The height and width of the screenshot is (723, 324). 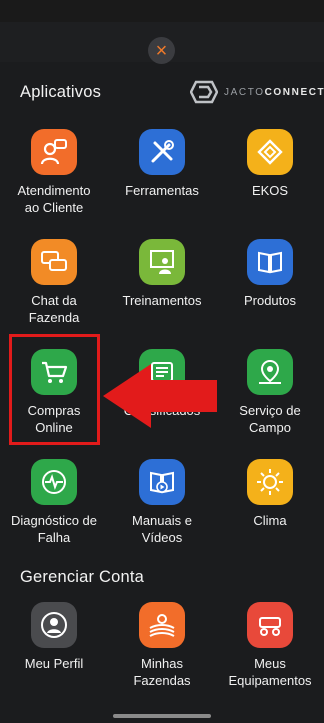 What do you see at coordinates (162, 529) in the screenshot?
I see `app-label: Manuais e Vídeos` at bounding box center [162, 529].